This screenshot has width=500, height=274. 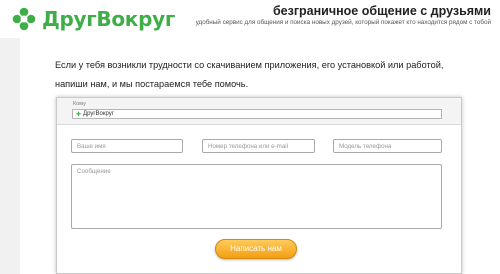 I want to click on submit-button: Написать нам, so click(x=256, y=249).